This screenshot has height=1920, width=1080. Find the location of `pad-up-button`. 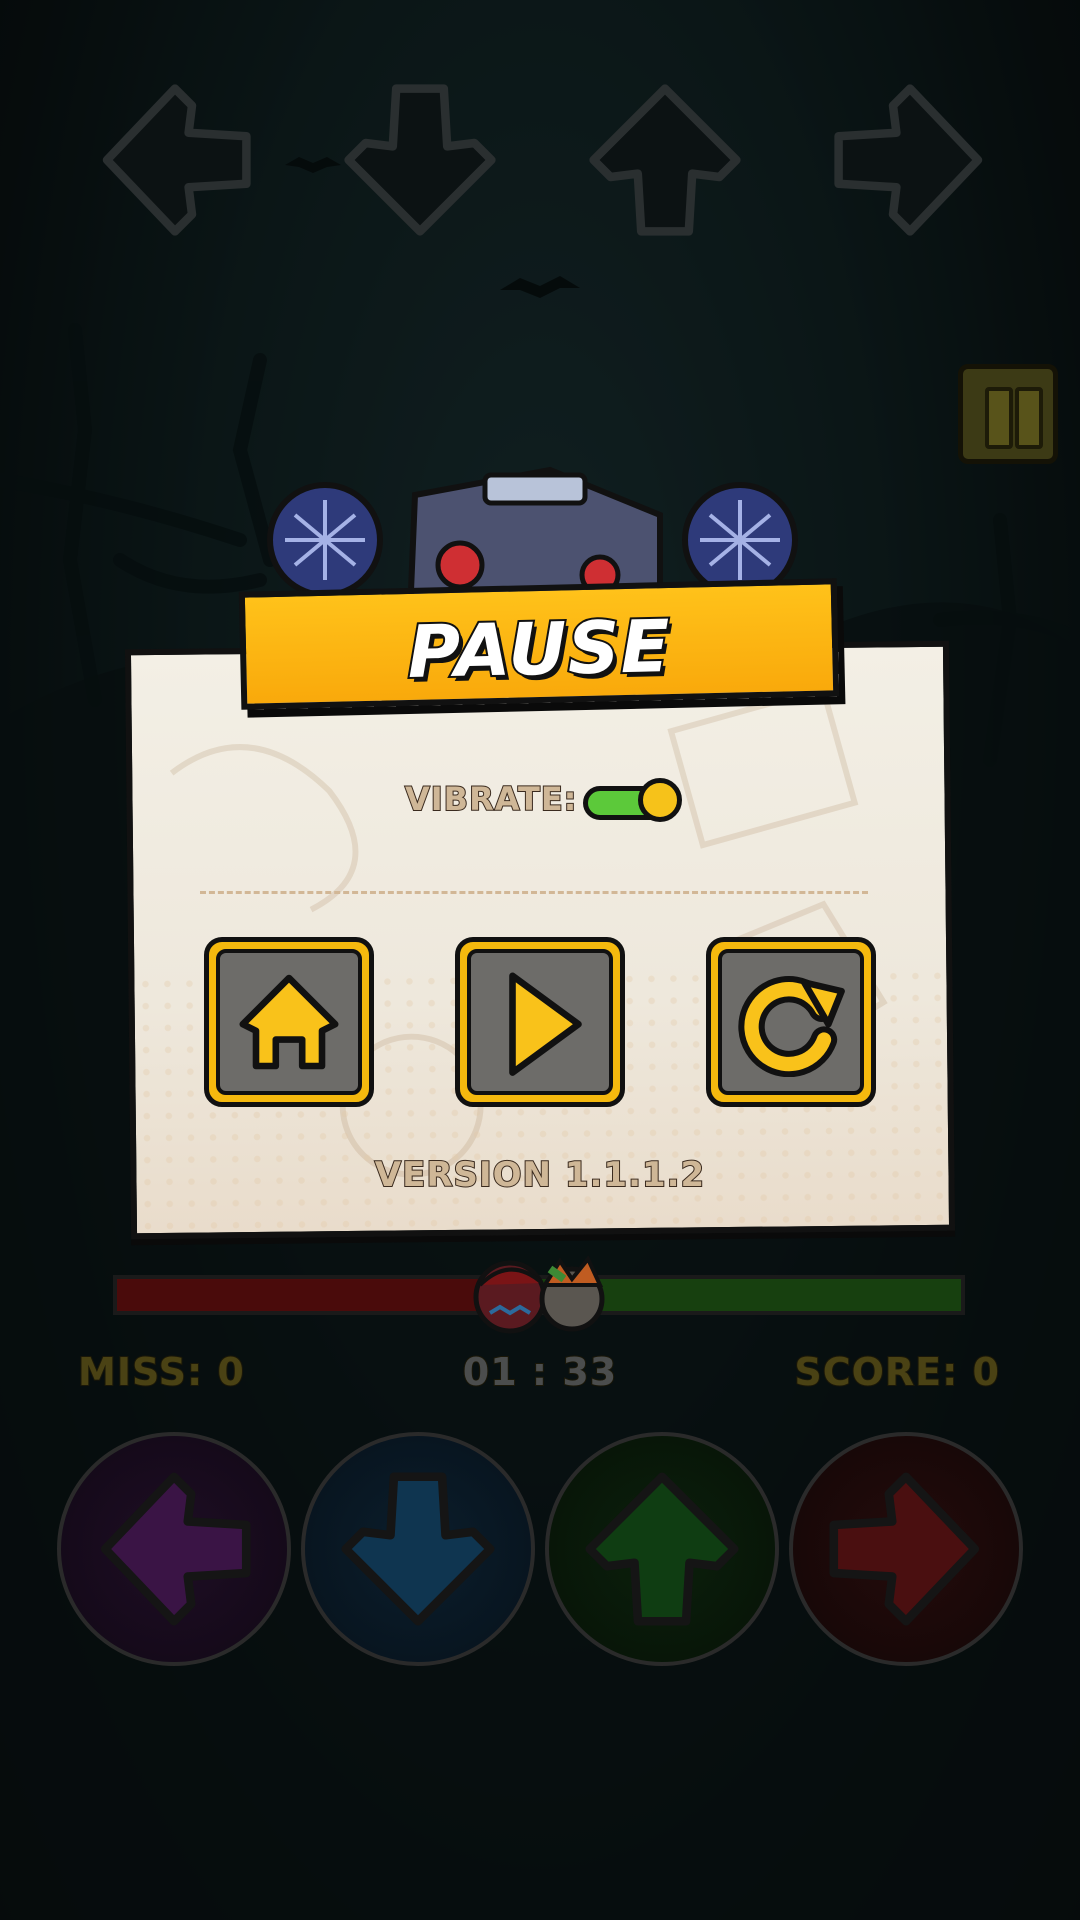

pad-up-button is located at coordinates (662, 1549).